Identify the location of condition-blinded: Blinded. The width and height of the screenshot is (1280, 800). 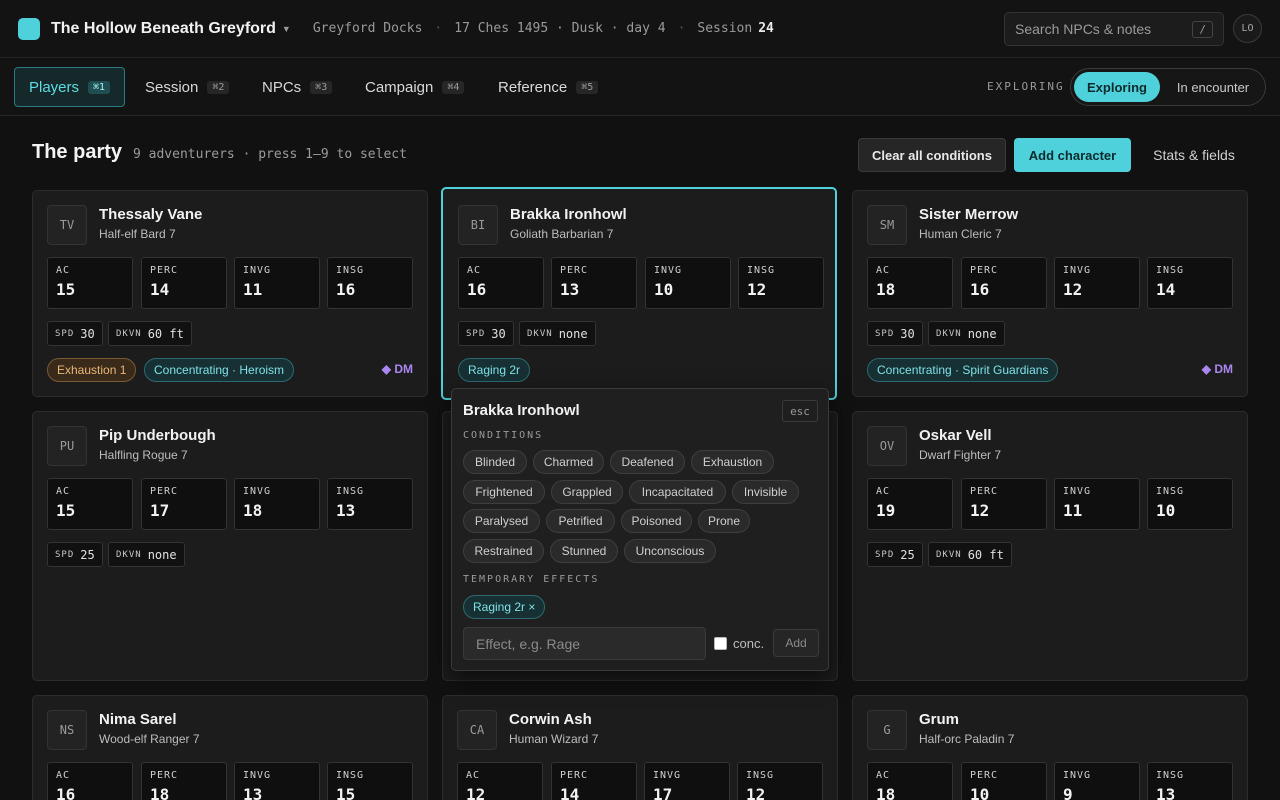
(495, 462).